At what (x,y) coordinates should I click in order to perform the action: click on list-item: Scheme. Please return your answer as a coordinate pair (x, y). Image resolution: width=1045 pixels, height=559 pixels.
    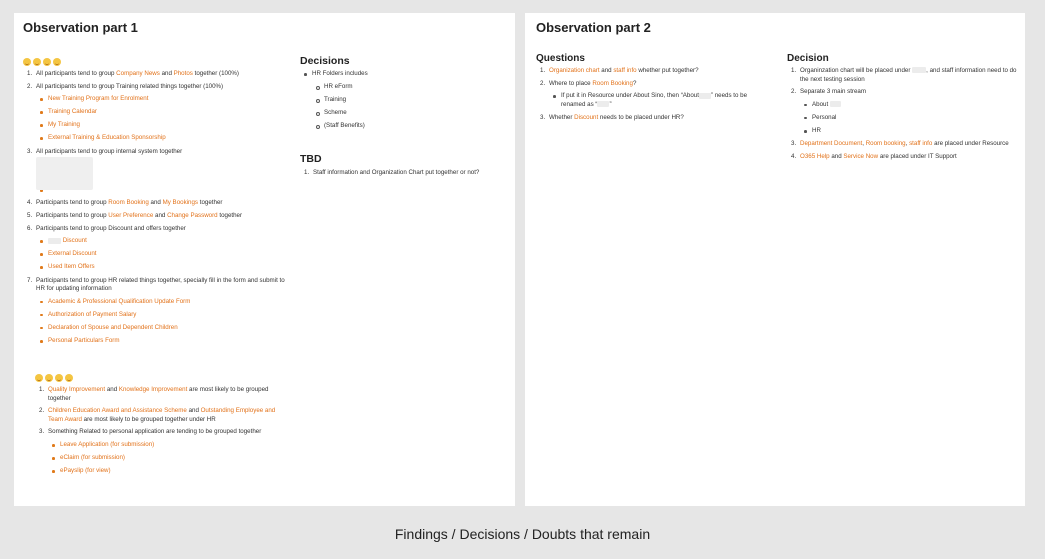
    Looking at the image, I should click on (408, 113).